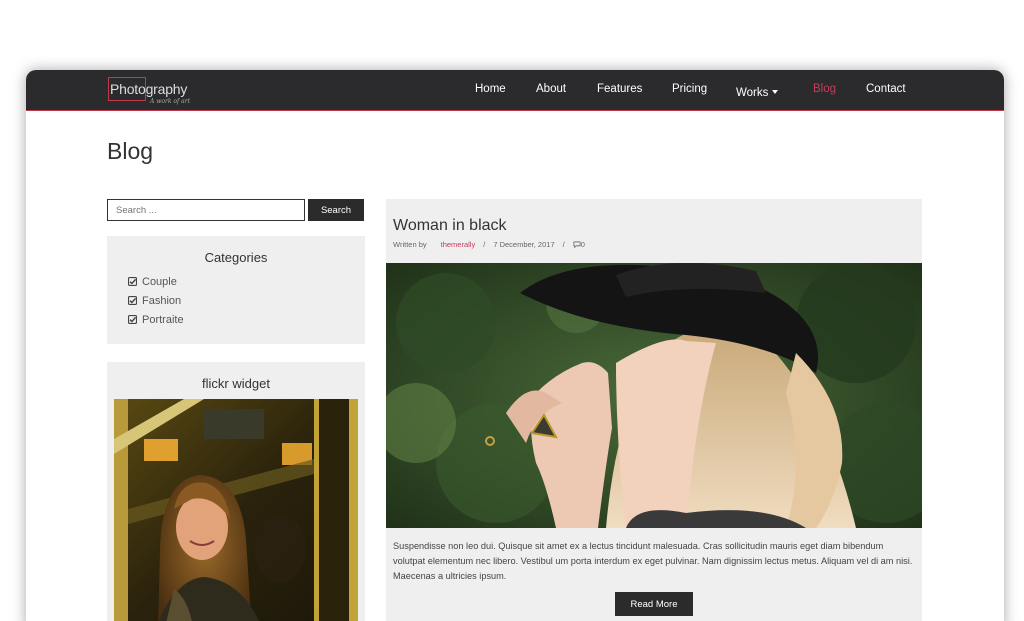 The image size is (1024, 621). What do you see at coordinates (458, 244) in the screenshot?
I see `post-author: themerally` at bounding box center [458, 244].